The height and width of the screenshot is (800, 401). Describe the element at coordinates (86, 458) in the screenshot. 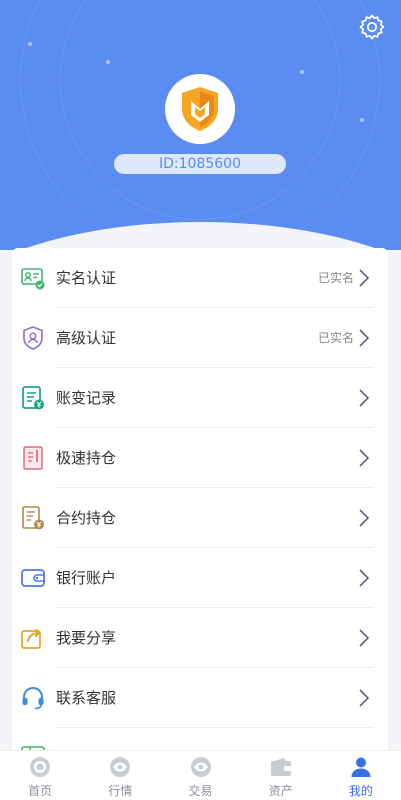

I see `menu-item-label: 极速持仓` at that location.